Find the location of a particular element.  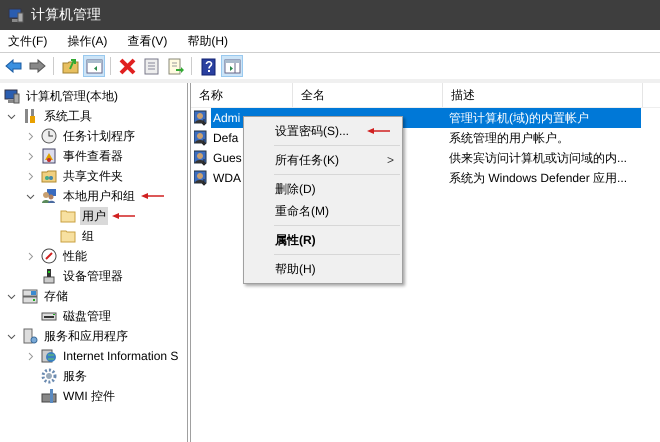

tree-item: 计算机管理(本地) is located at coordinates (72, 96).